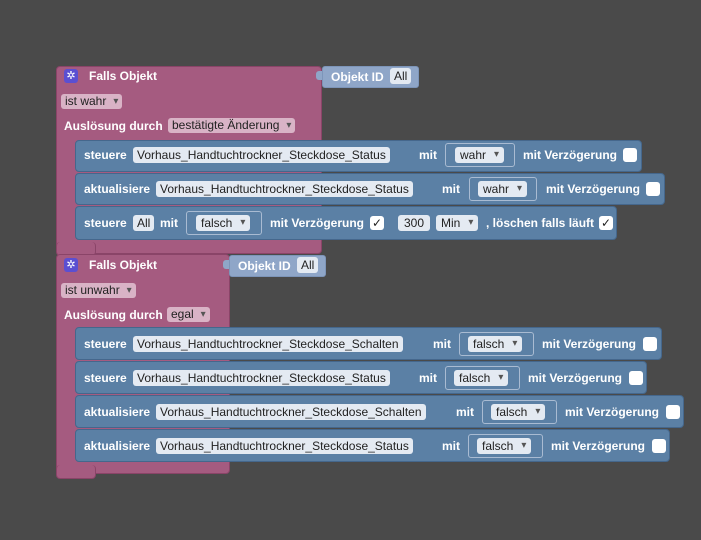  Describe the element at coordinates (457, 223) in the screenshot. I see `unit-dropdown: Min` at that location.